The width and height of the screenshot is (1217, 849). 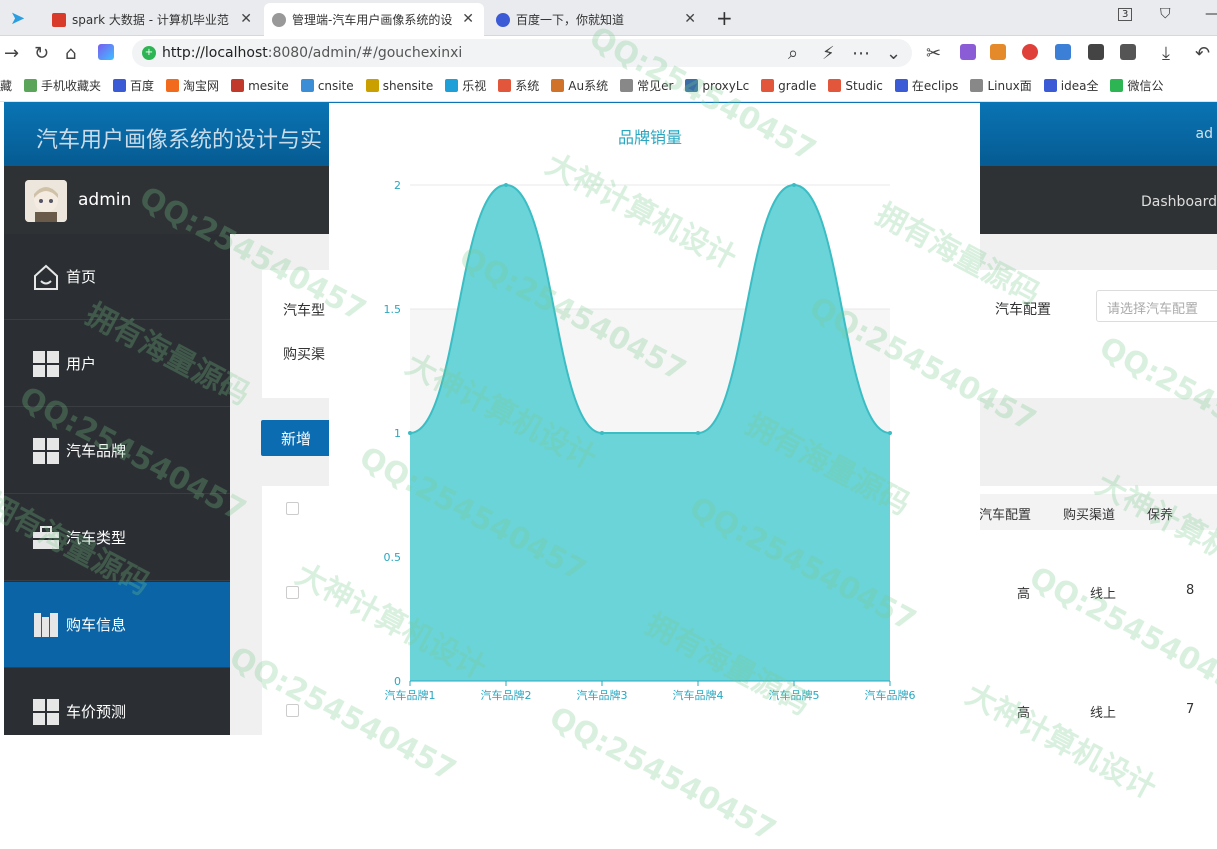 I want to click on sidebar-item-label: 汽车品牌, so click(x=96, y=451).